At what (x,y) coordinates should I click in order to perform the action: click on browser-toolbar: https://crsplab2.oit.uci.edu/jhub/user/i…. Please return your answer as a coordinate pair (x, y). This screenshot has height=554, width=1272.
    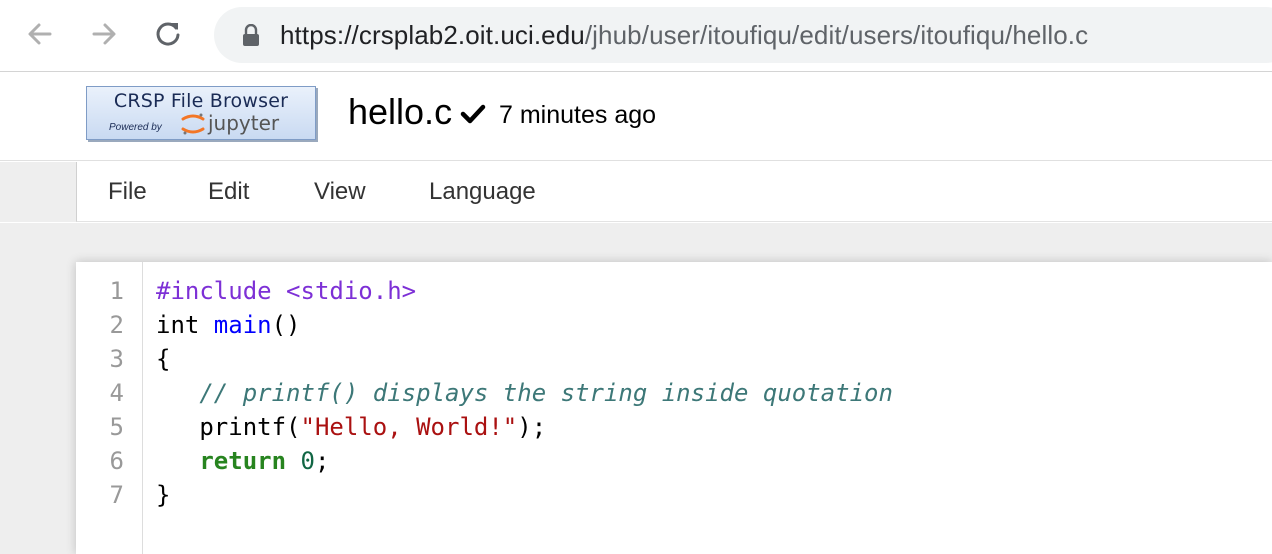
    Looking at the image, I should click on (636, 36).